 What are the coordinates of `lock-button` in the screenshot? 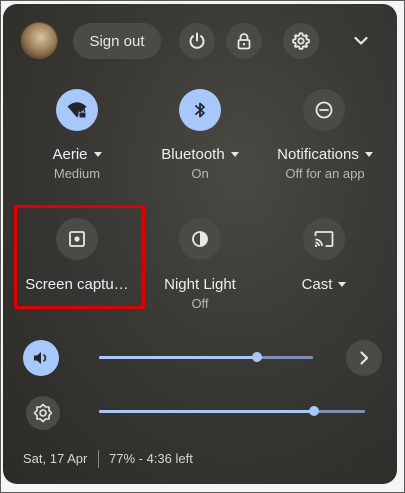 It's located at (244, 41).